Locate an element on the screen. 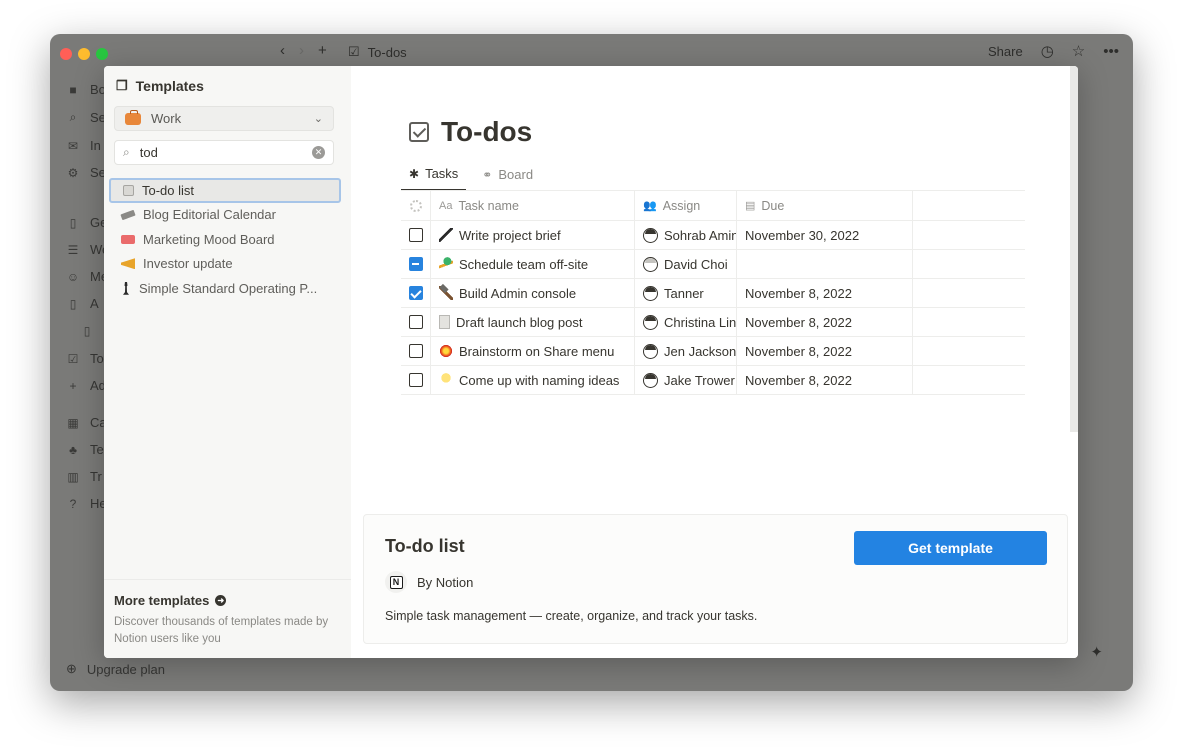  clear-search-icon: ✕ is located at coordinates (318, 152).